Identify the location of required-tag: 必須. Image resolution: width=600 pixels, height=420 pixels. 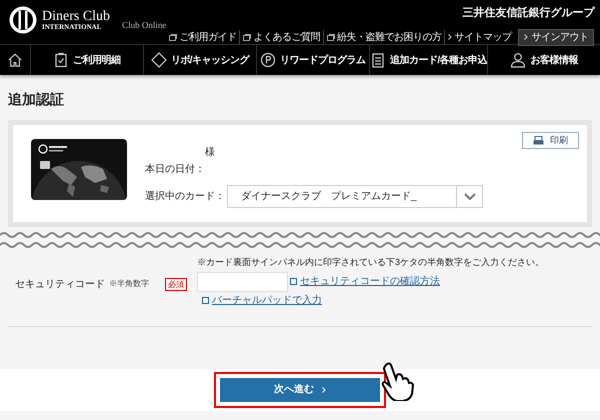
(176, 284).